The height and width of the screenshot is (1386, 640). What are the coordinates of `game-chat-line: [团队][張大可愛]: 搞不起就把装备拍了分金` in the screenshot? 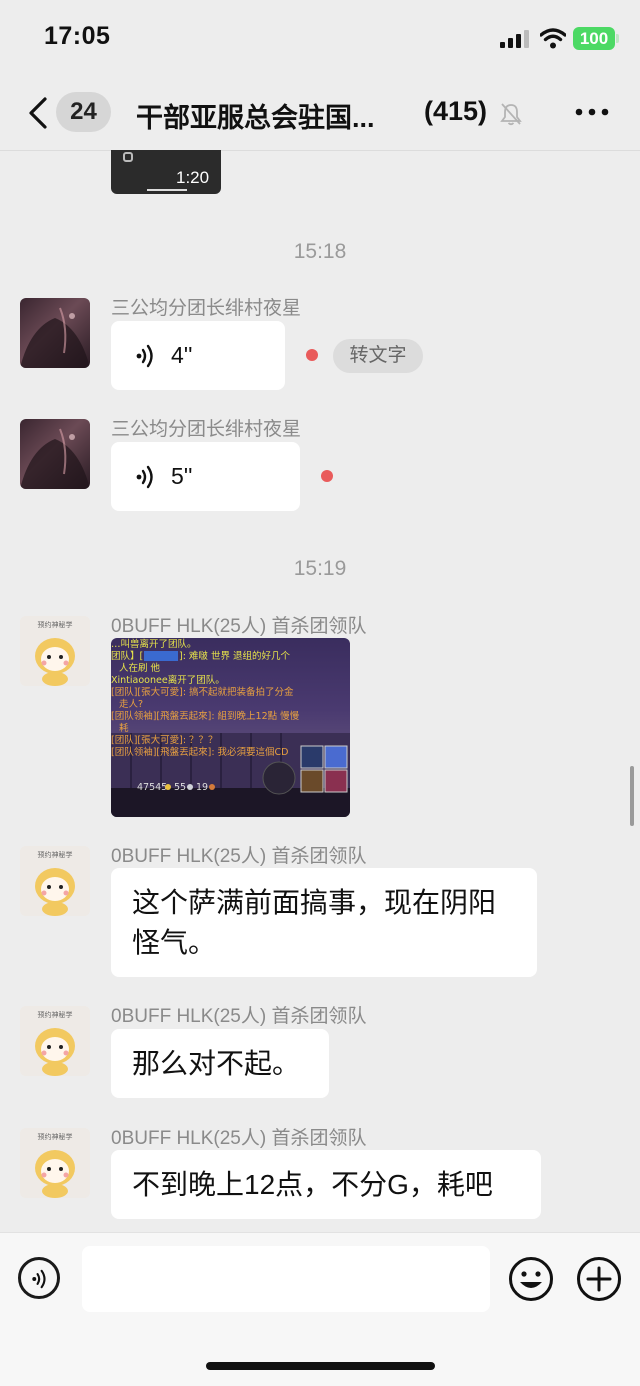 It's located at (202, 692).